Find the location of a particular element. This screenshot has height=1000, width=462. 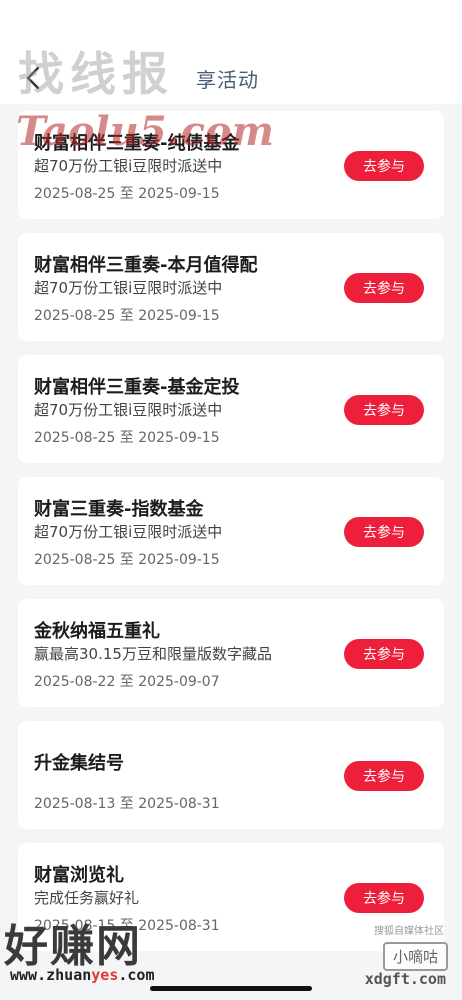

activity-date: 2025-08-13 至 2025-08-31 is located at coordinates (127, 804).